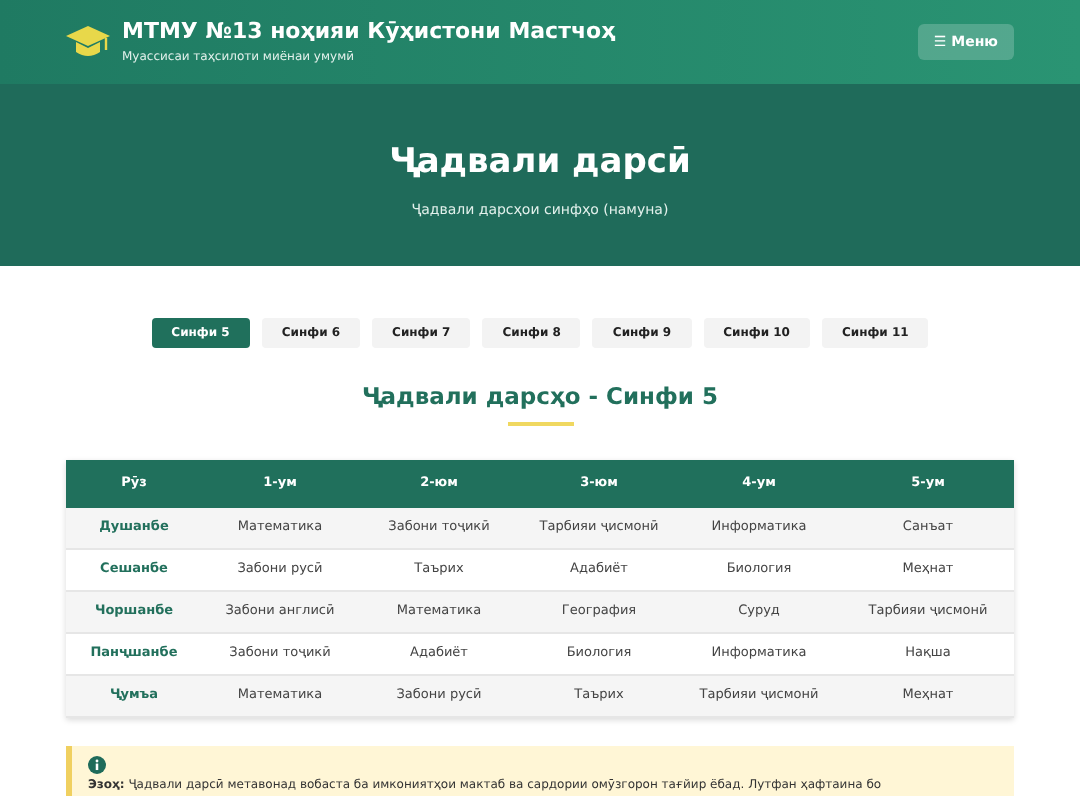 This screenshot has height=810, width=1080. Describe the element at coordinates (88, 42) in the screenshot. I see `graduation-cap-icon` at that location.